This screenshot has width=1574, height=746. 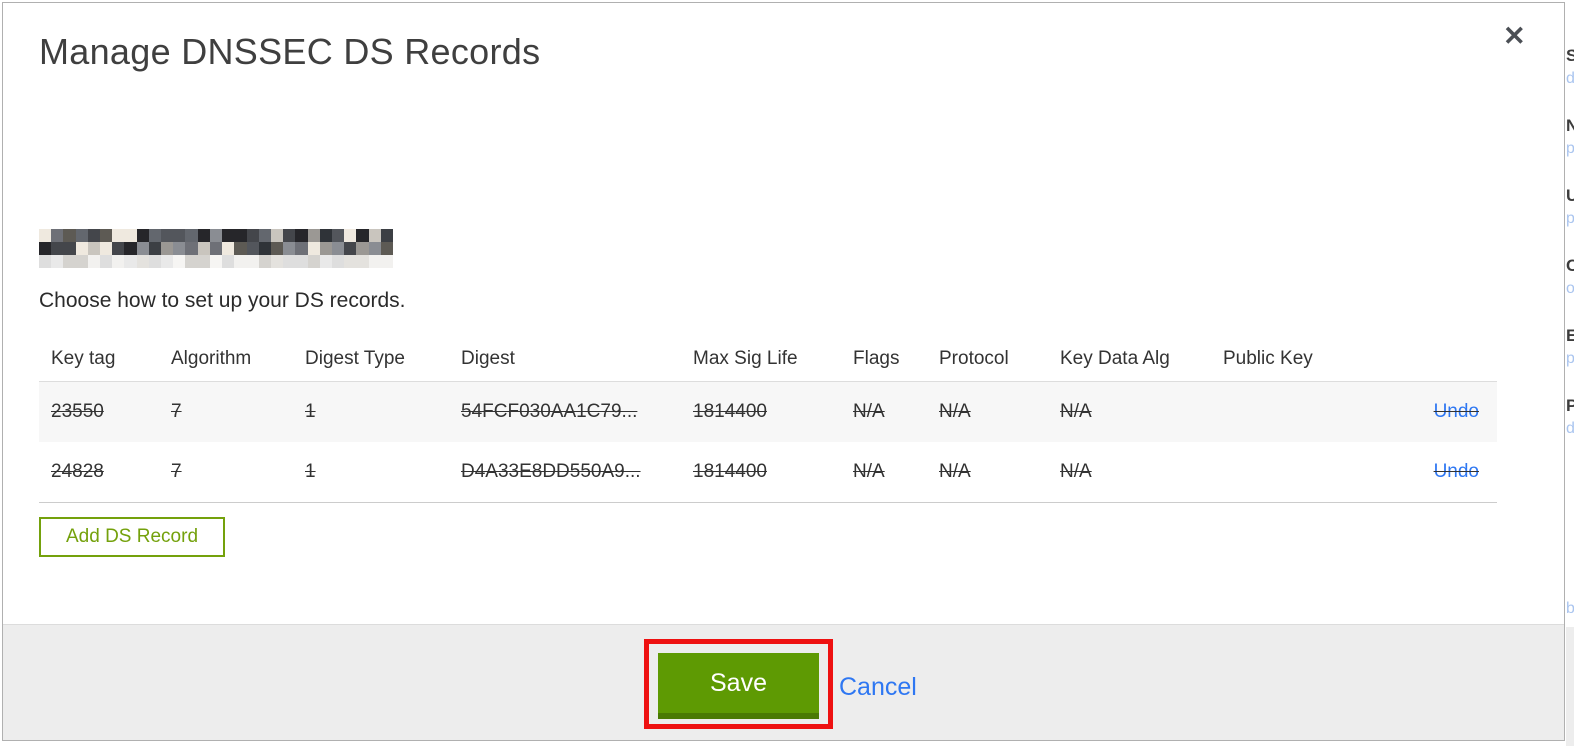 I want to click on key-tag-value: 24828, so click(x=77, y=471).